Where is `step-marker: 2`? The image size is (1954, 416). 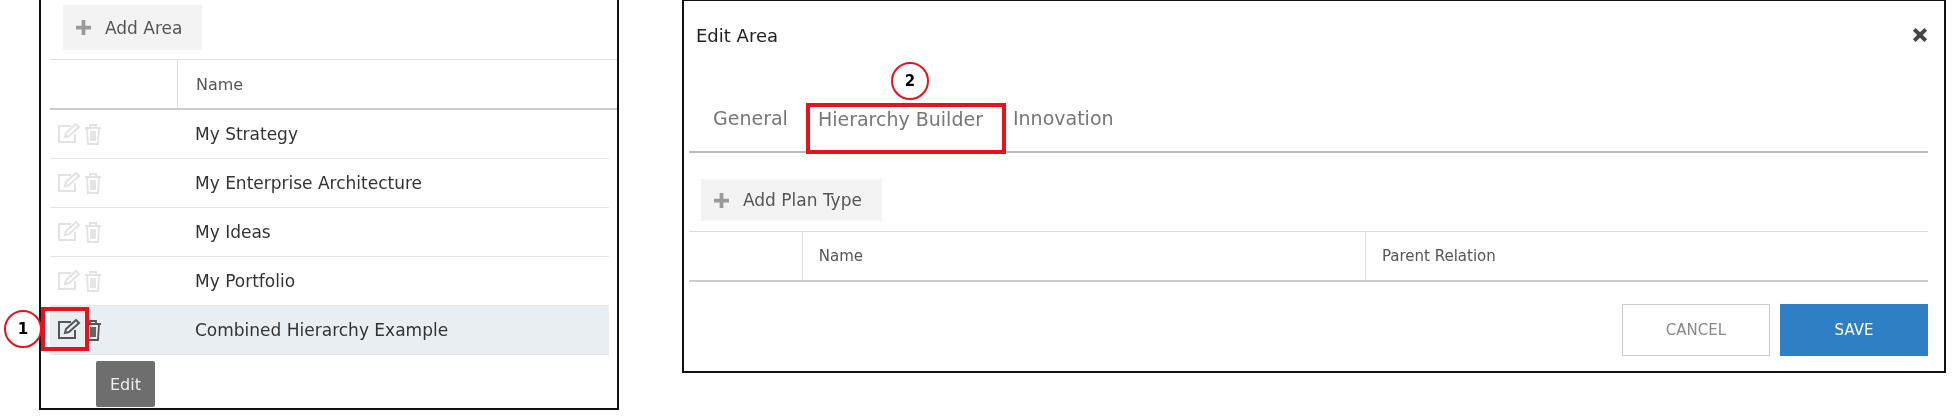 step-marker: 2 is located at coordinates (910, 81).